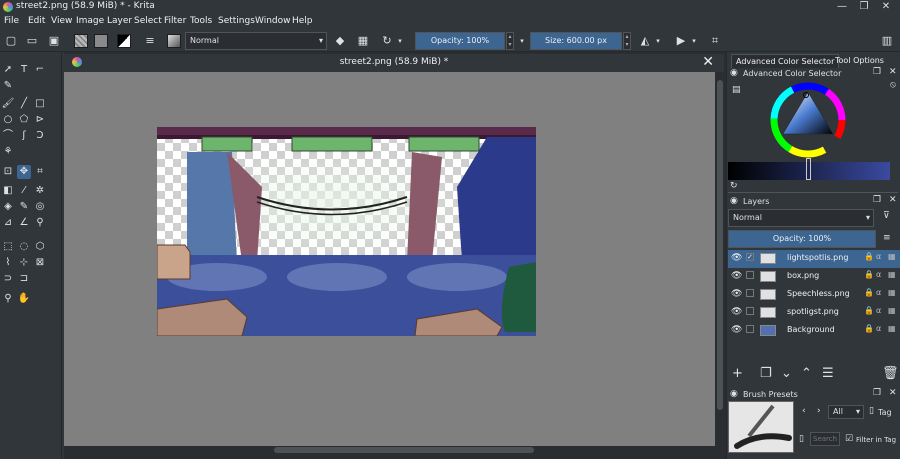 This screenshot has width=900, height=459. I want to click on menu-file: File, so click(11, 21).